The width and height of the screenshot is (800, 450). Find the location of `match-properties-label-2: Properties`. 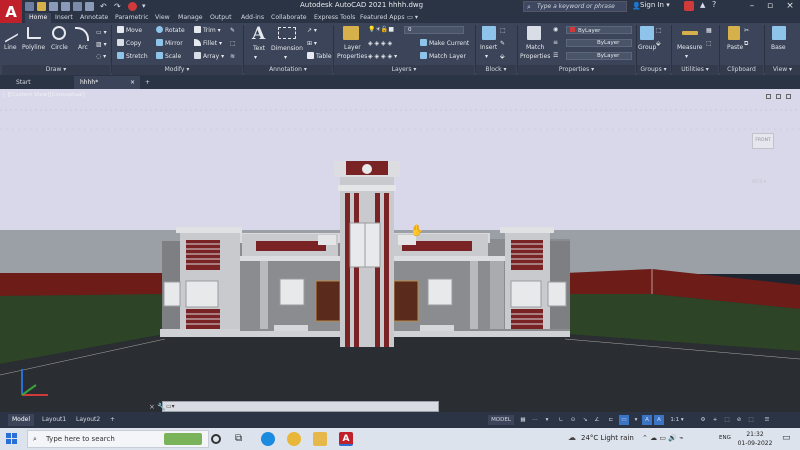

match-properties-label-2: Properties is located at coordinates (535, 56).